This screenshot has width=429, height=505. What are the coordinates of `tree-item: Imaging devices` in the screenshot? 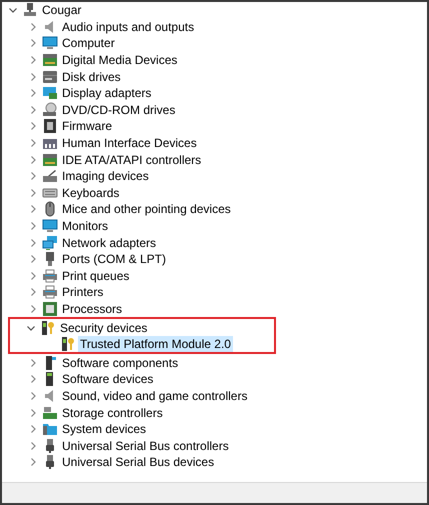 It's located at (105, 176).